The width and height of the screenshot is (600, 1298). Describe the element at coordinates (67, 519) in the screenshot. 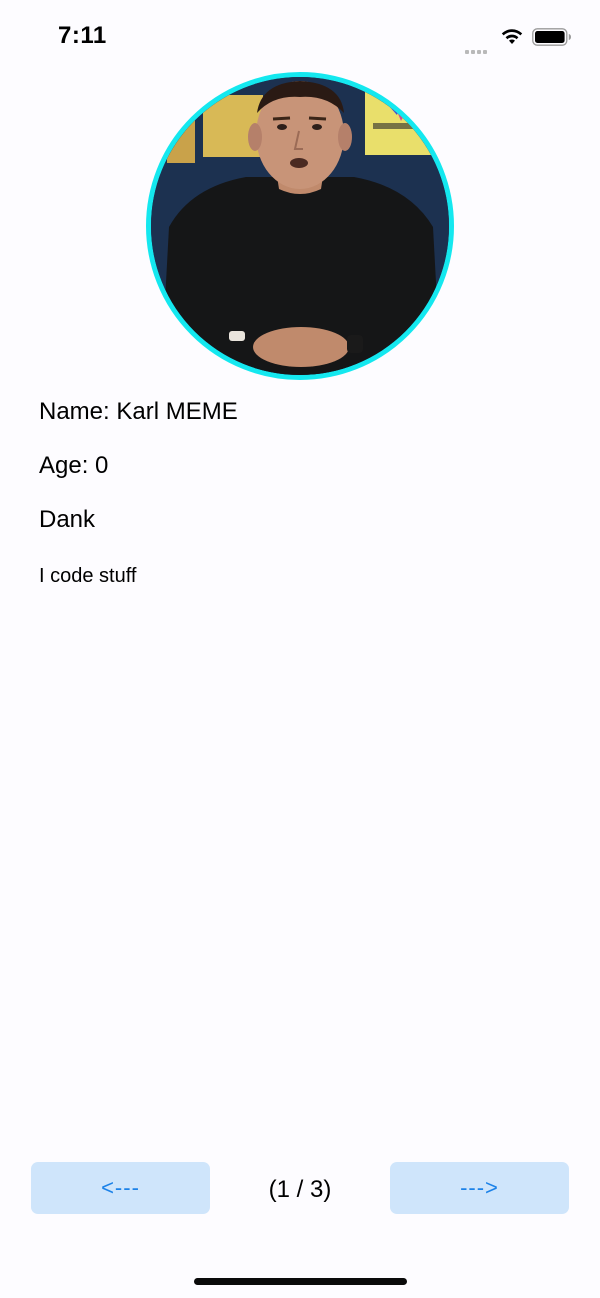

I see `profile-tag: Dank` at that location.